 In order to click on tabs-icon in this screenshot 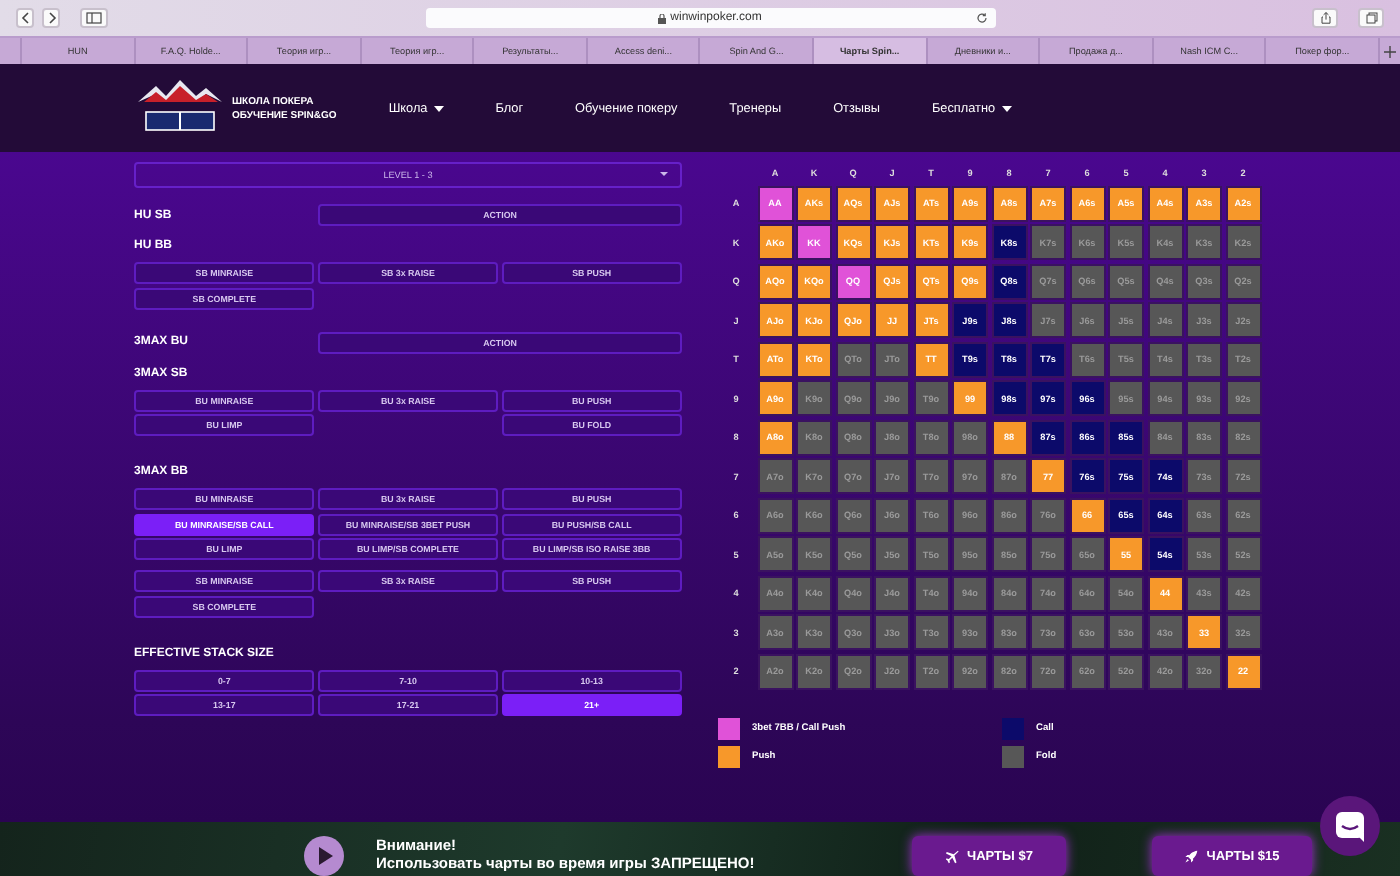, I will do `click(1371, 18)`.